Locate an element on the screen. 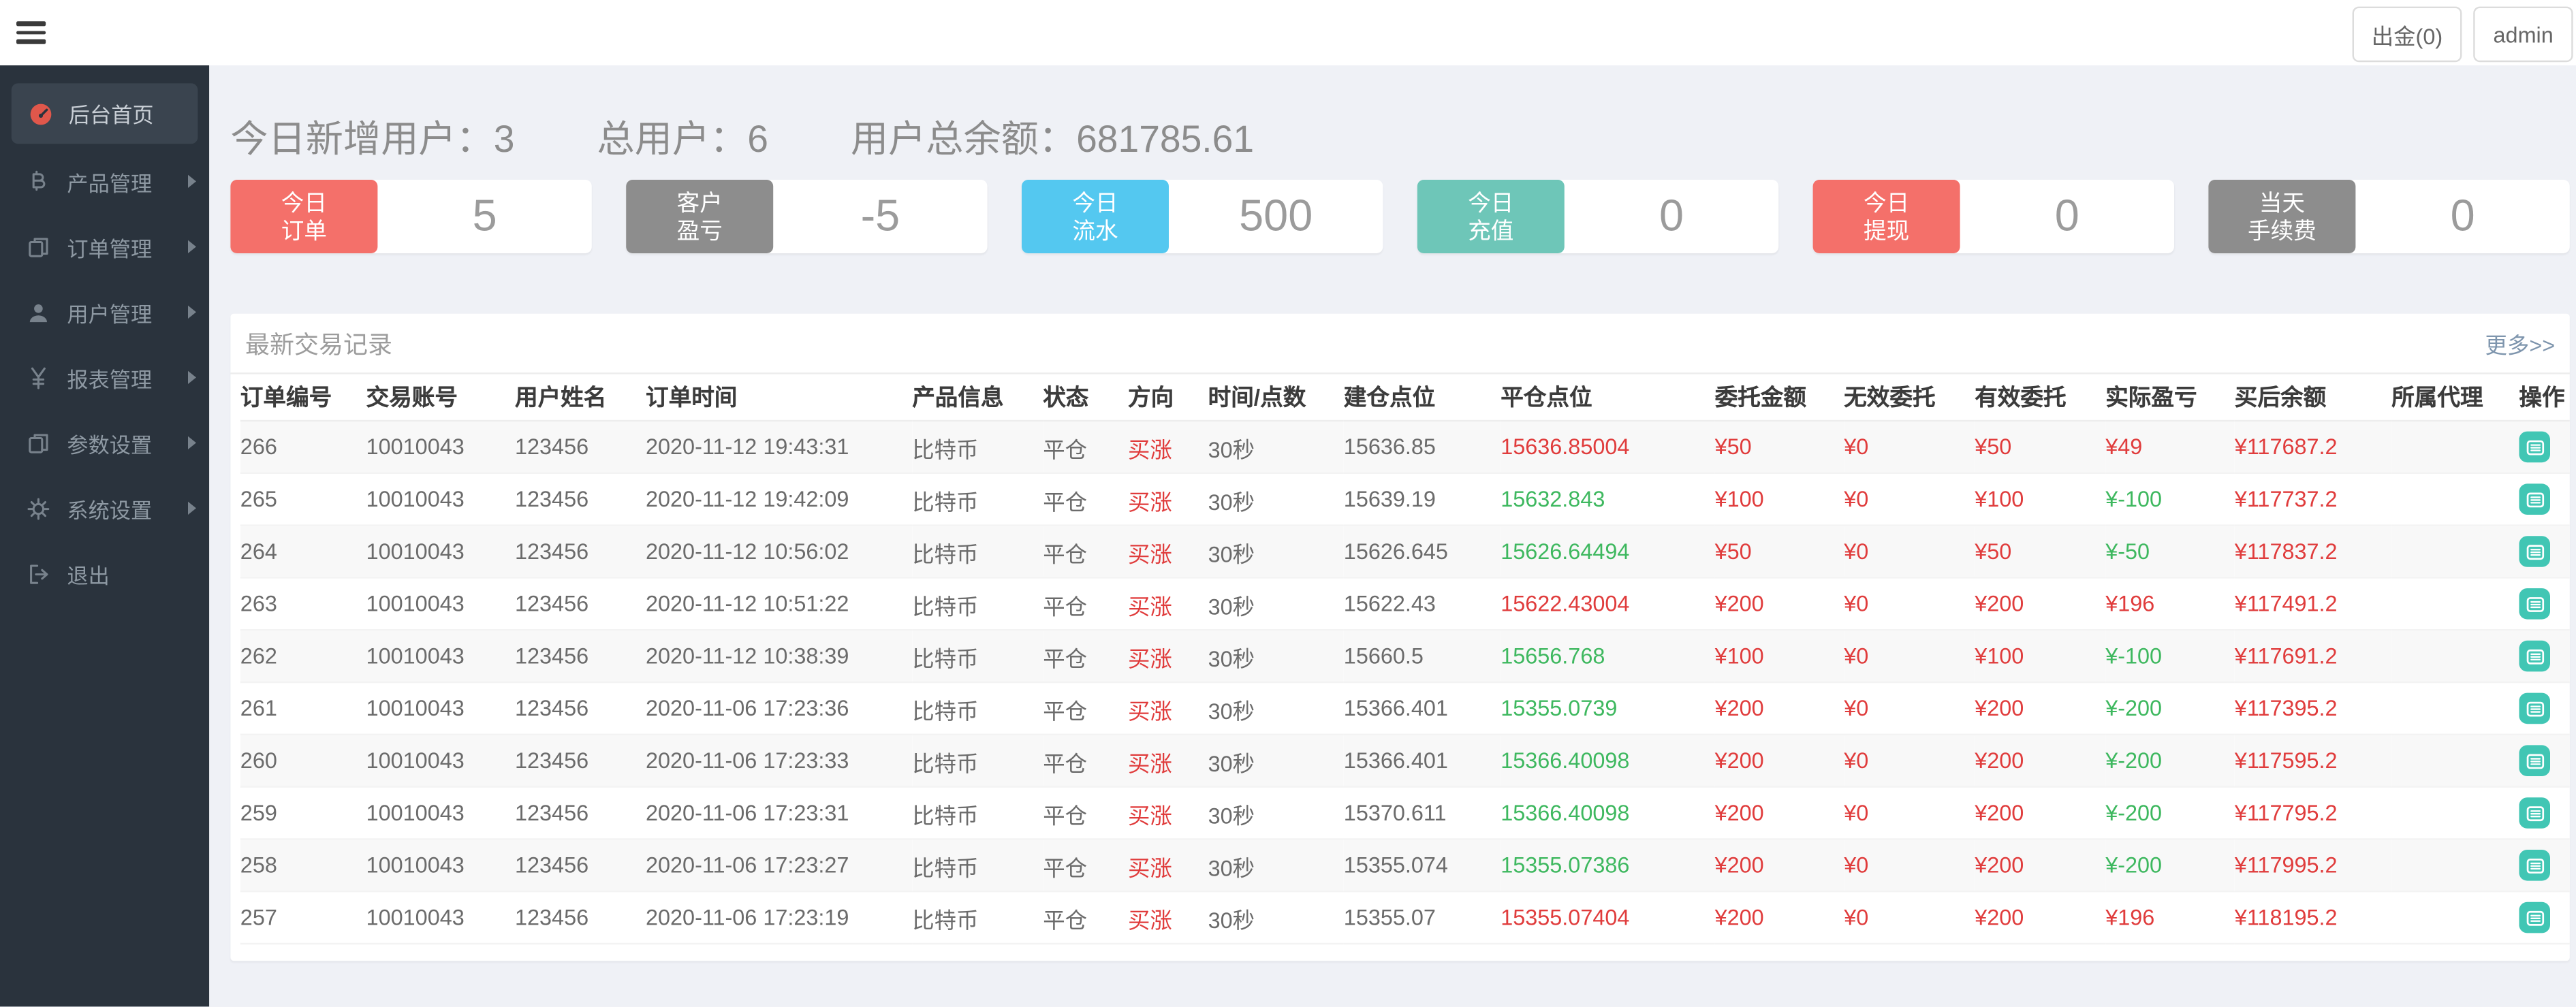 The image size is (2576, 1007). cell-balance: ¥117837.2 is located at coordinates (2313, 552).